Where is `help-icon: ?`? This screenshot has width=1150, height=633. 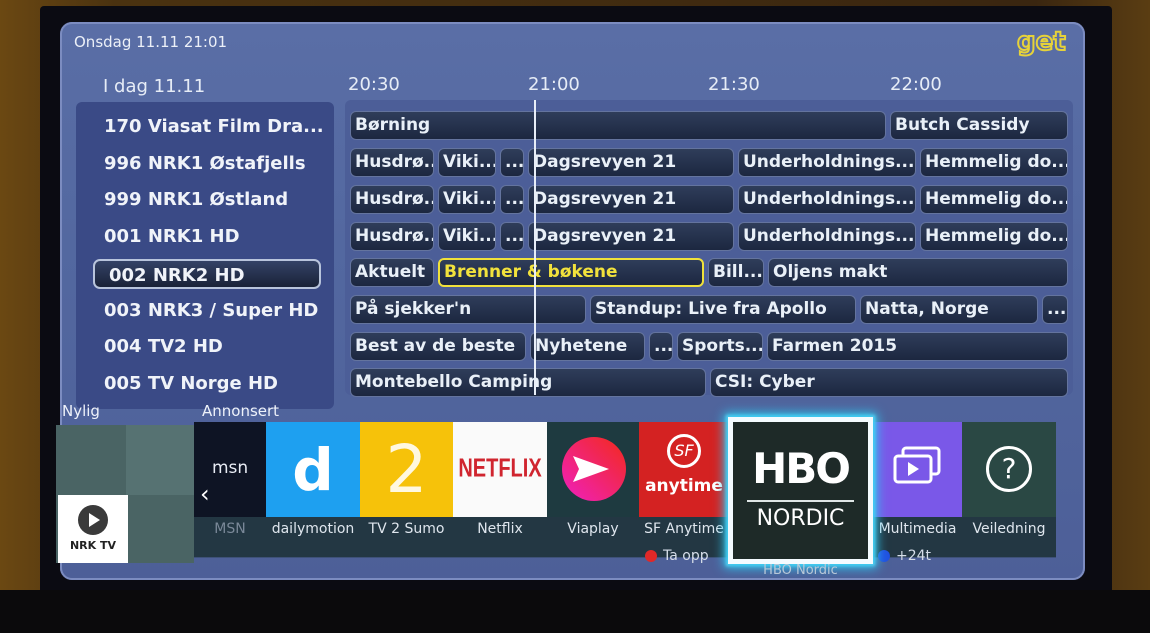
help-icon: ? is located at coordinates (1009, 469).